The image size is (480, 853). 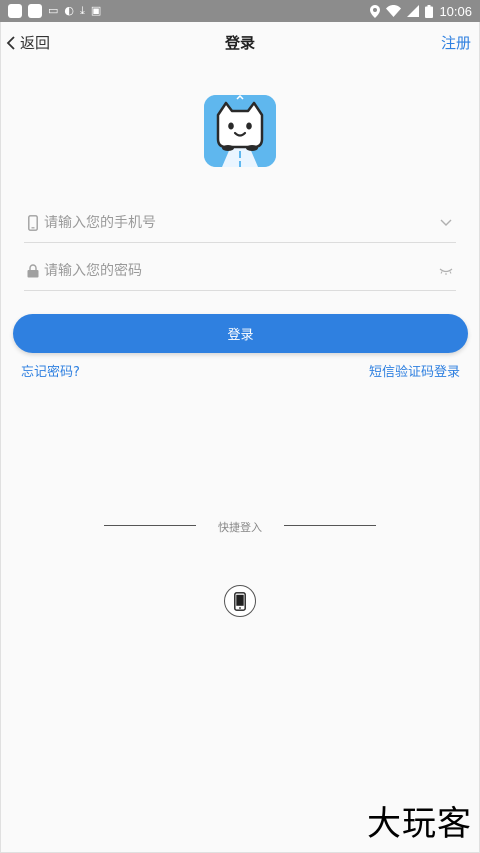 What do you see at coordinates (419, 824) in the screenshot?
I see `watermark-logo: 大玩客` at bounding box center [419, 824].